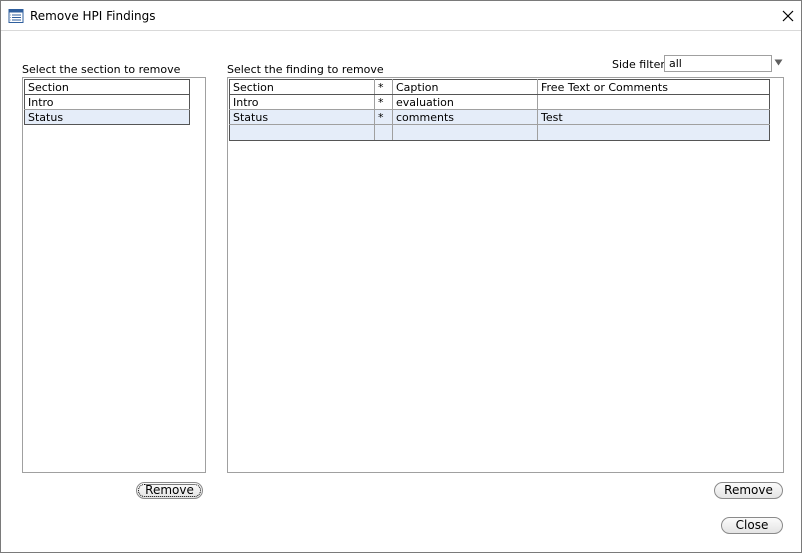 This screenshot has height=553, width=802. I want to click on table-row: Intro, so click(107, 102).